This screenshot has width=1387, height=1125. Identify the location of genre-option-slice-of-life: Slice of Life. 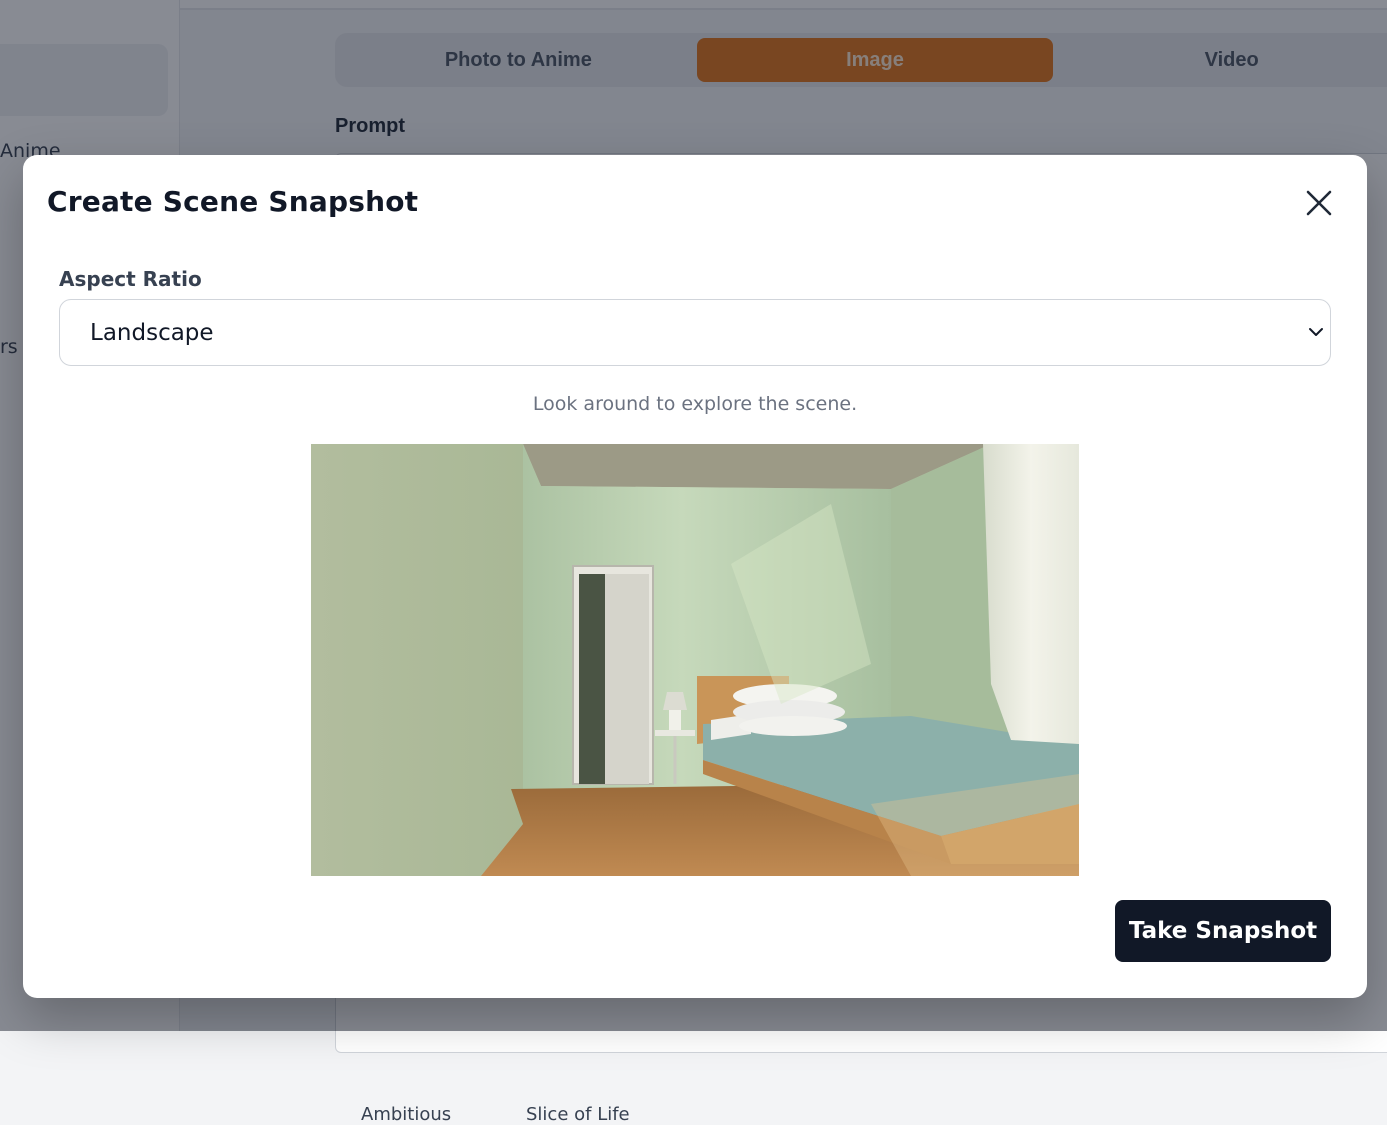
(578, 1114).